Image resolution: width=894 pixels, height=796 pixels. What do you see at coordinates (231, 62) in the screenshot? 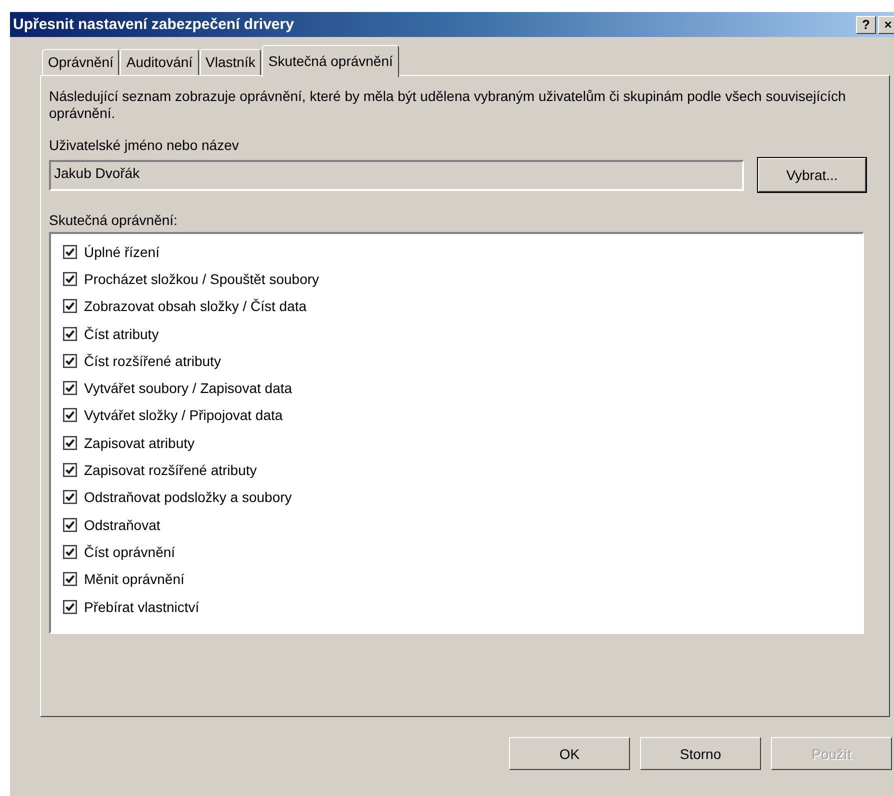
I see `tab: Vlastník` at bounding box center [231, 62].